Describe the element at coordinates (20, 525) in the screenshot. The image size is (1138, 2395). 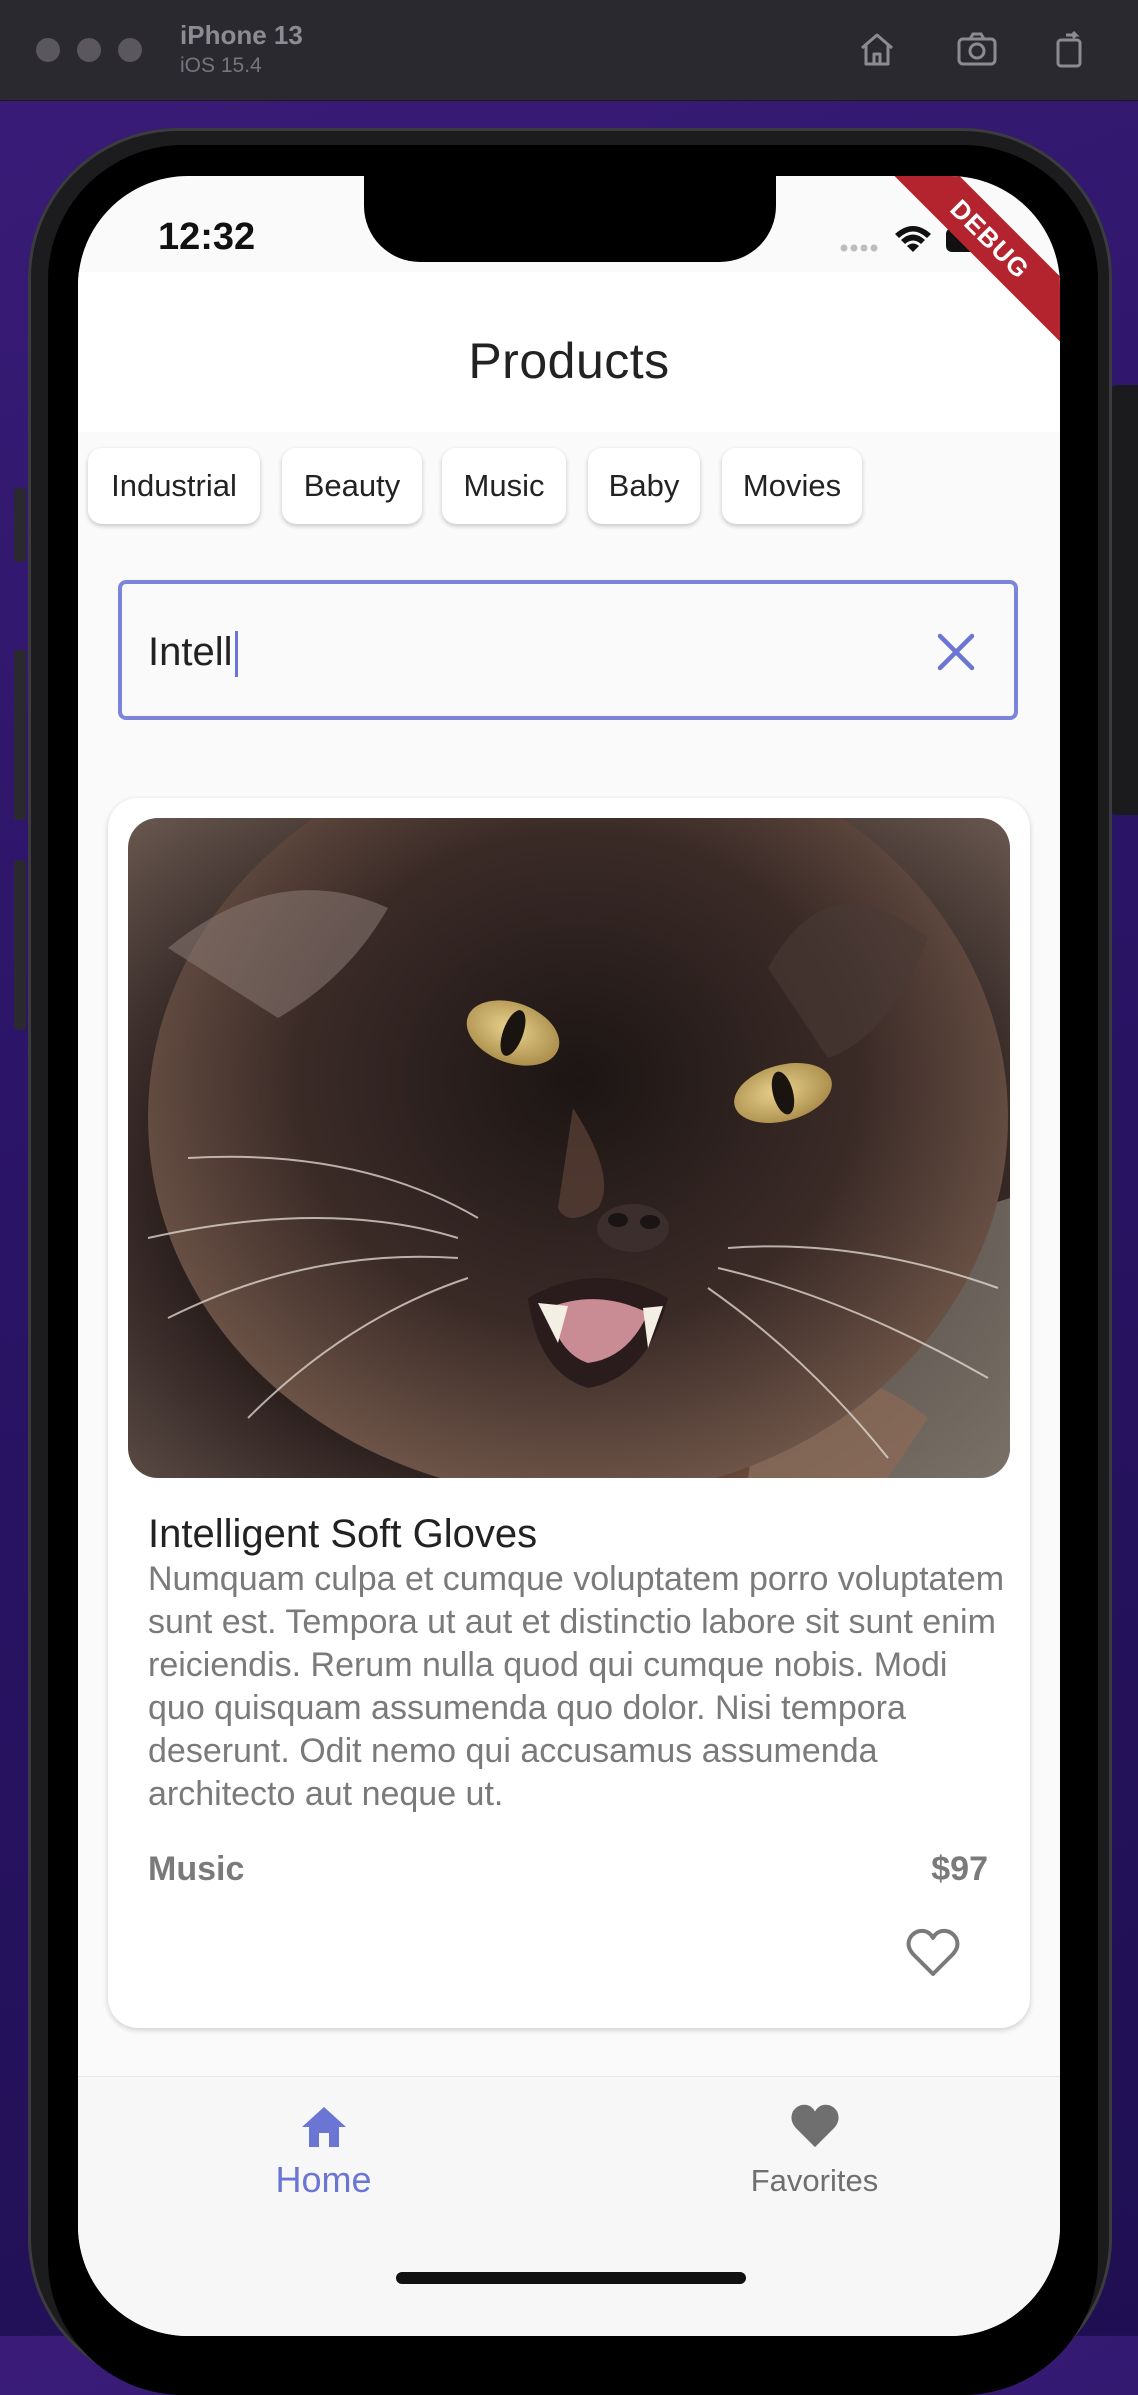
I see `mute-switch` at that location.